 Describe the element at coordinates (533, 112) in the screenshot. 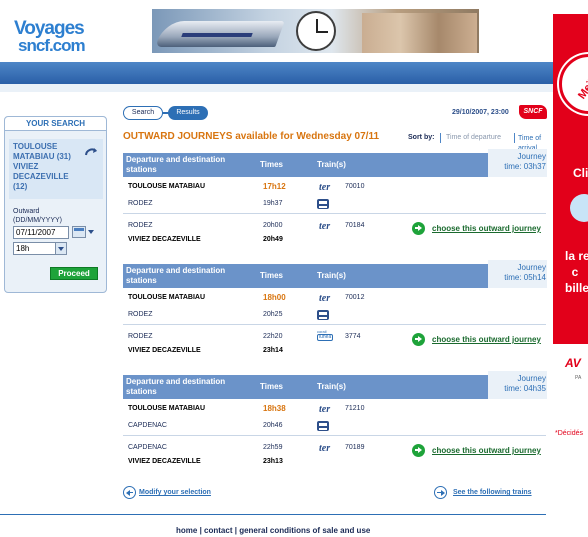

I see `sncf-logo: SNCF` at that location.